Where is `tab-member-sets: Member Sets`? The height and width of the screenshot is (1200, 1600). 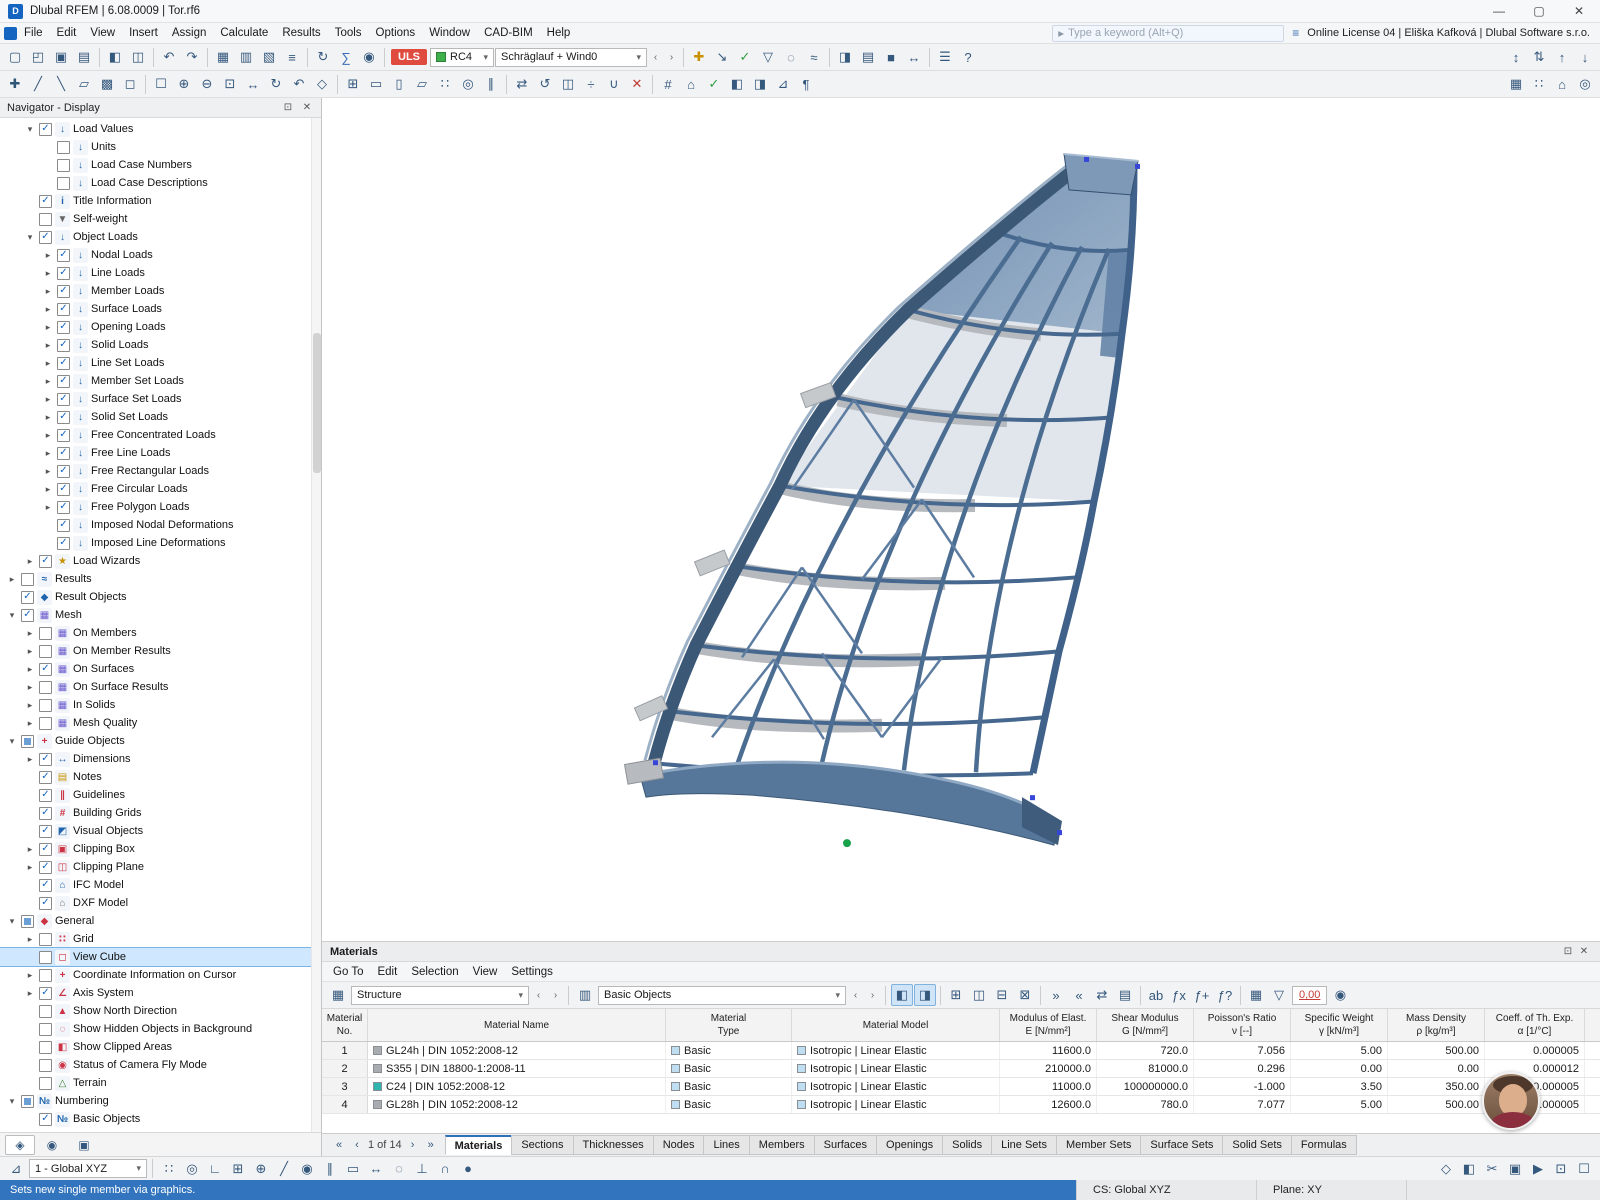 tab-member-sets: Member Sets is located at coordinates (1098, 1145).